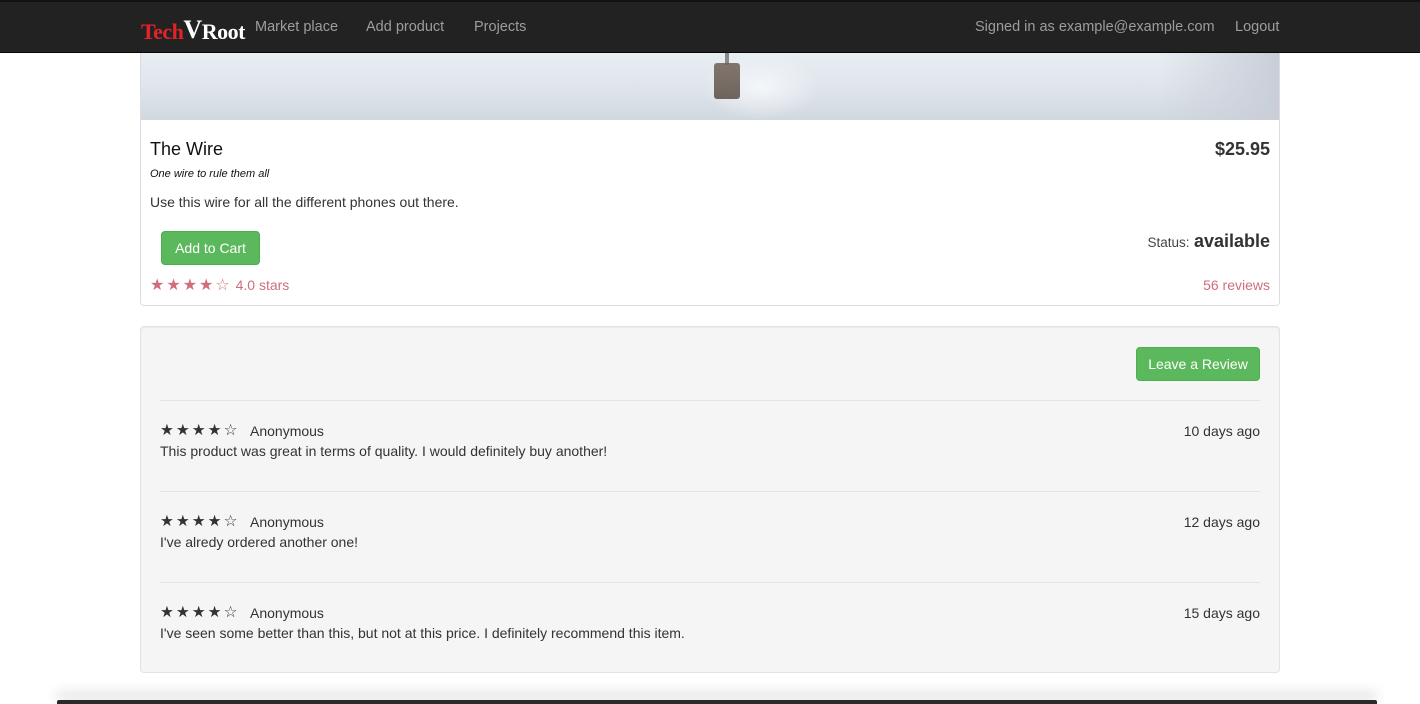 This screenshot has height=704, width=1420. What do you see at coordinates (1242, 149) in the screenshot?
I see `product-price: $25.95` at bounding box center [1242, 149].